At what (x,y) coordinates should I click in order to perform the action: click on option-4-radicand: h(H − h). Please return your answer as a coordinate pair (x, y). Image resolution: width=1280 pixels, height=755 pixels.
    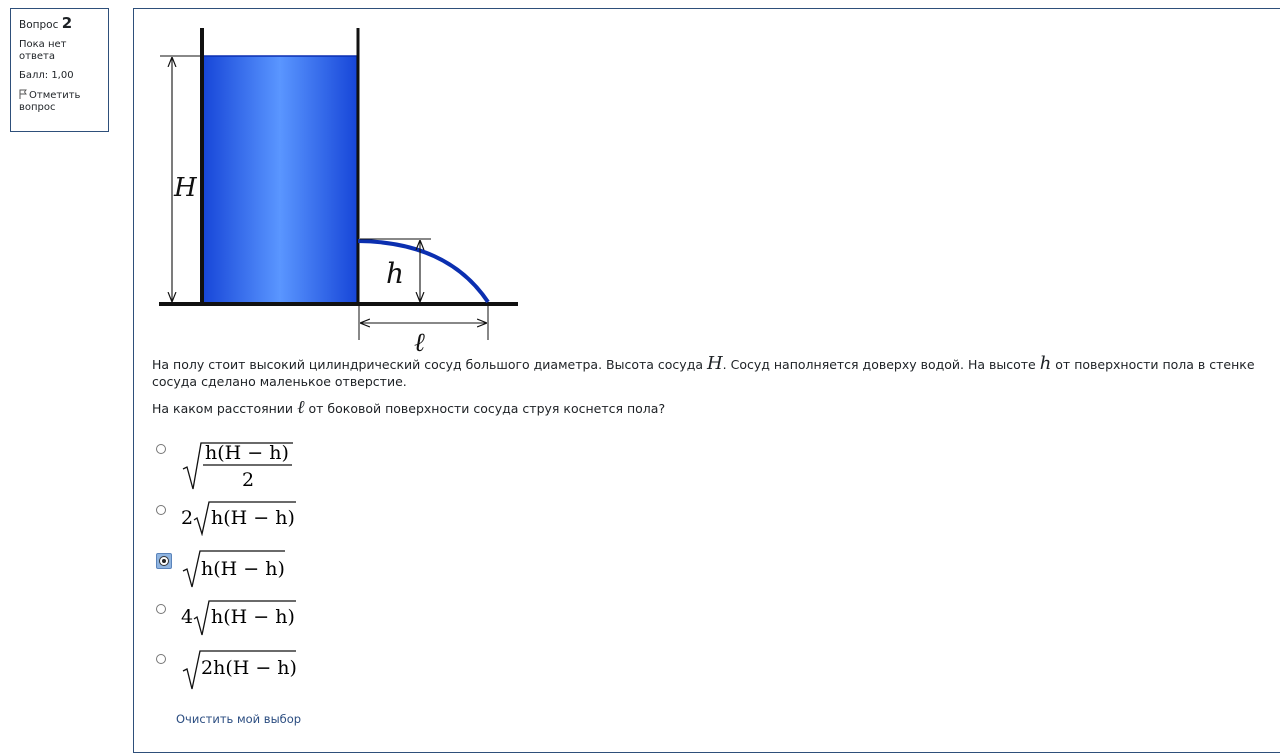
    Looking at the image, I should click on (253, 617).